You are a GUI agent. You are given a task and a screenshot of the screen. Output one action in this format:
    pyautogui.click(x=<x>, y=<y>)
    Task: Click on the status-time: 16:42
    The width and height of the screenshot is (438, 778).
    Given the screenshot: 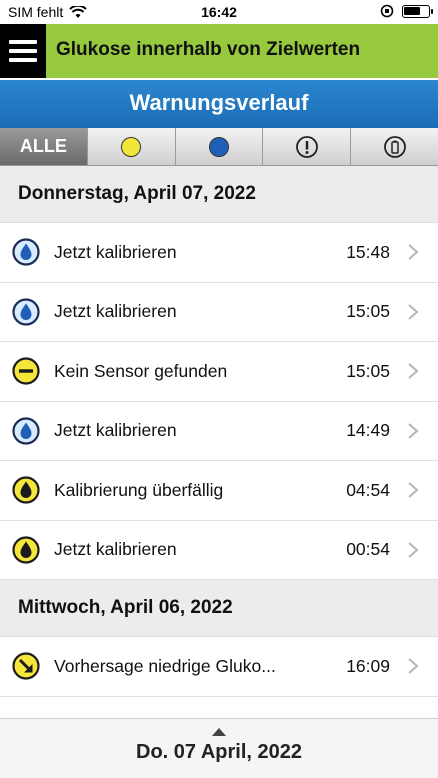 What is the action you would take?
    pyautogui.click(x=219, y=12)
    